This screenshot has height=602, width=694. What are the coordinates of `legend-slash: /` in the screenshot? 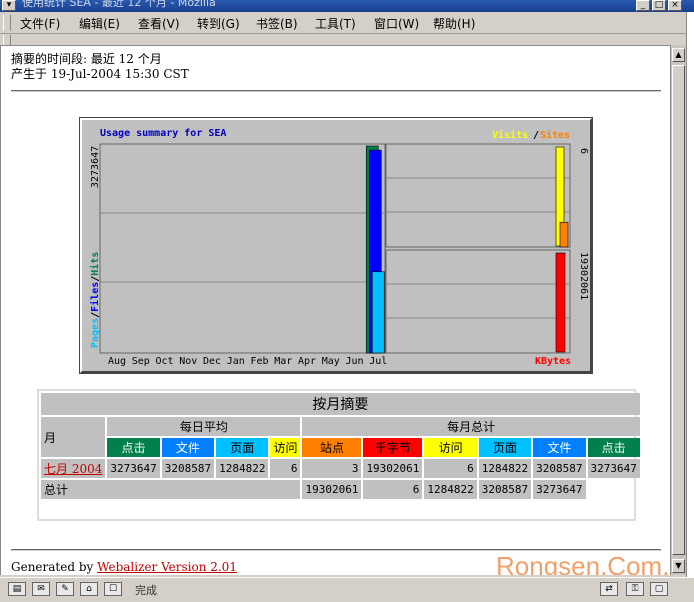 It's located at (536, 135).